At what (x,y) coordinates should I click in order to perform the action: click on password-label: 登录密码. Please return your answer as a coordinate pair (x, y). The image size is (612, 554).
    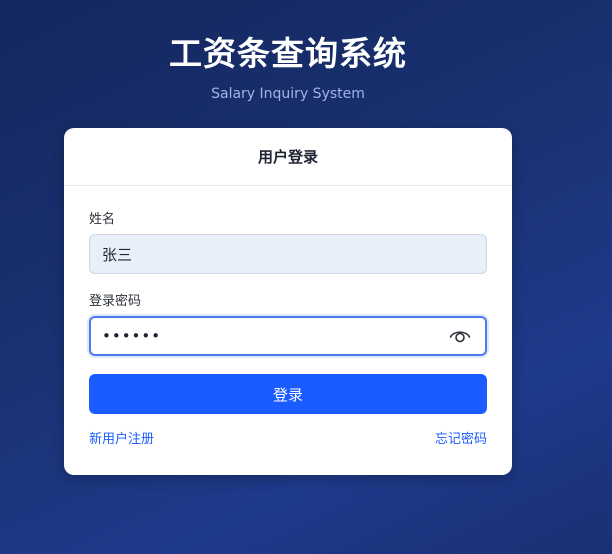
    Looking at the image, I should click on (115, 301).